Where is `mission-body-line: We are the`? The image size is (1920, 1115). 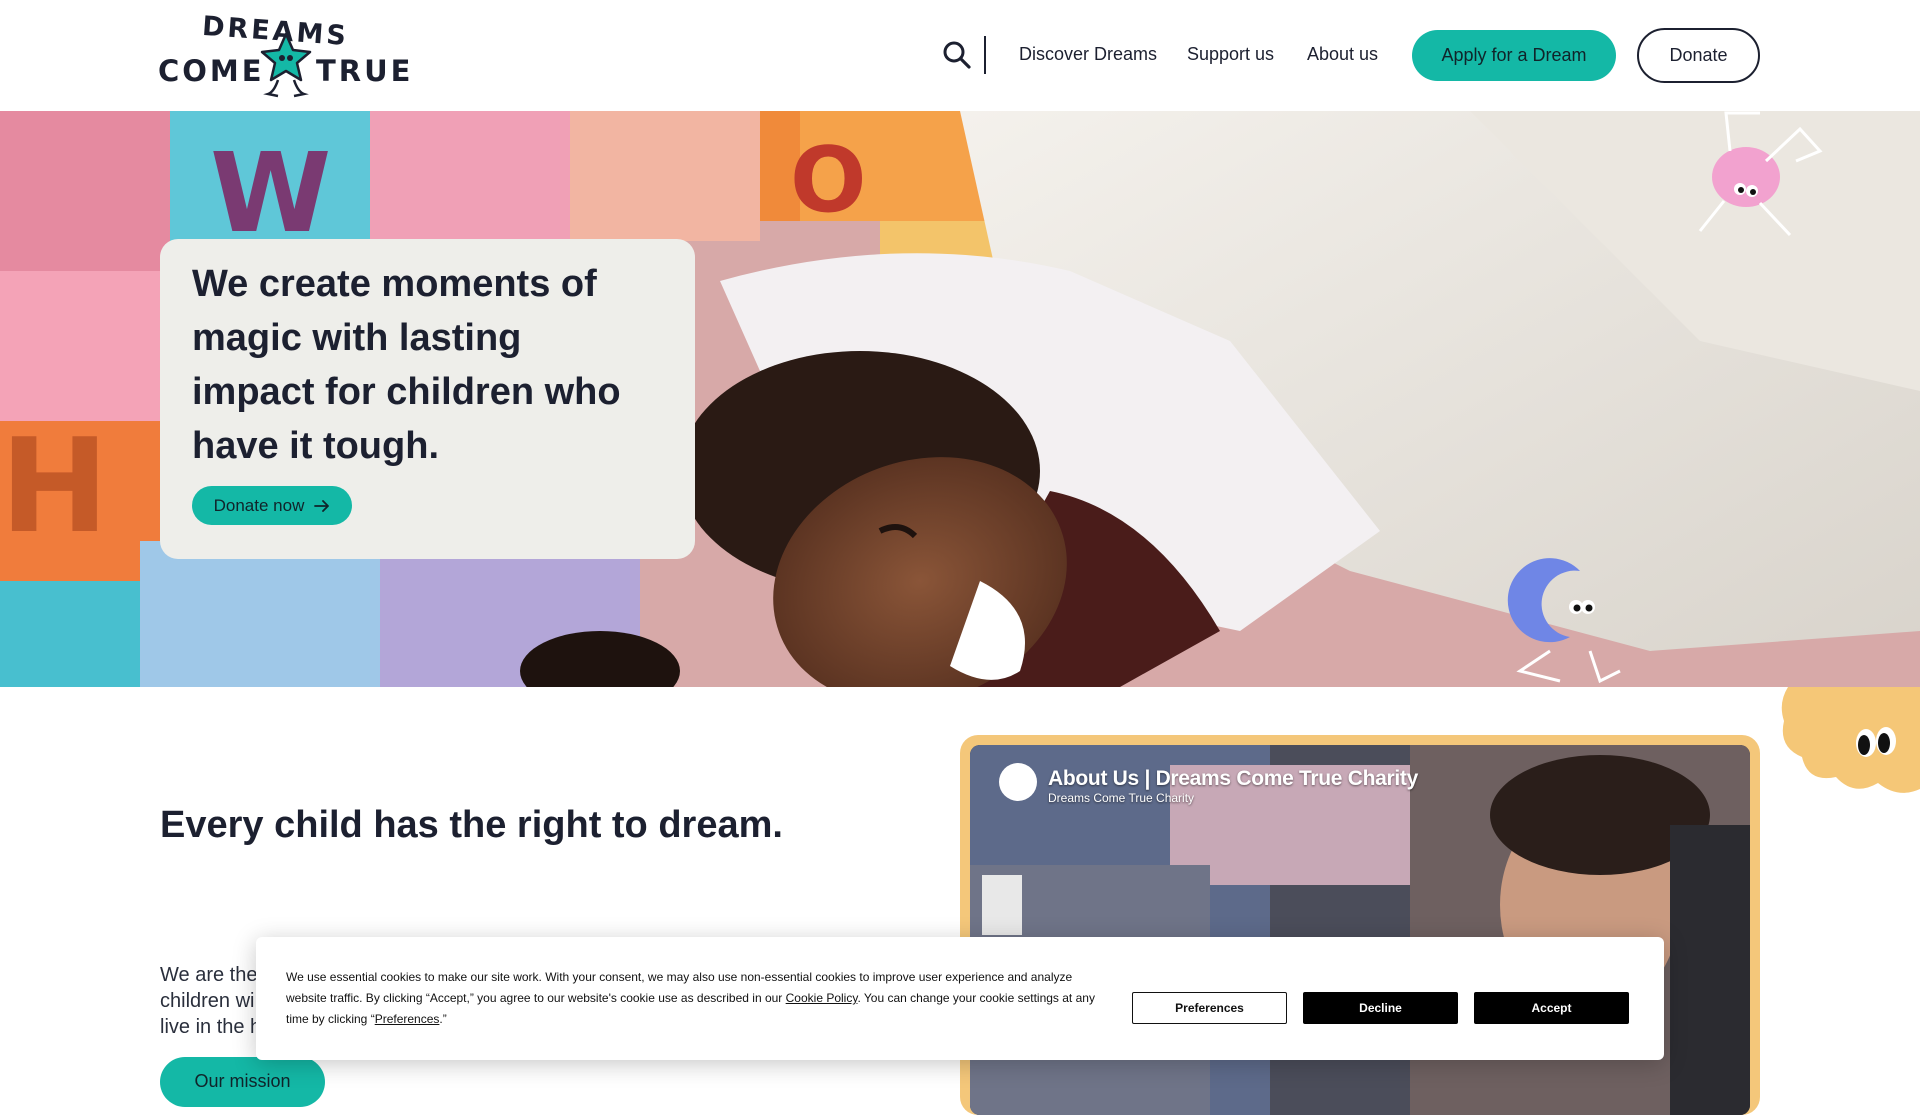
mission-body-line: We are the is located at coordinates (209, 975).